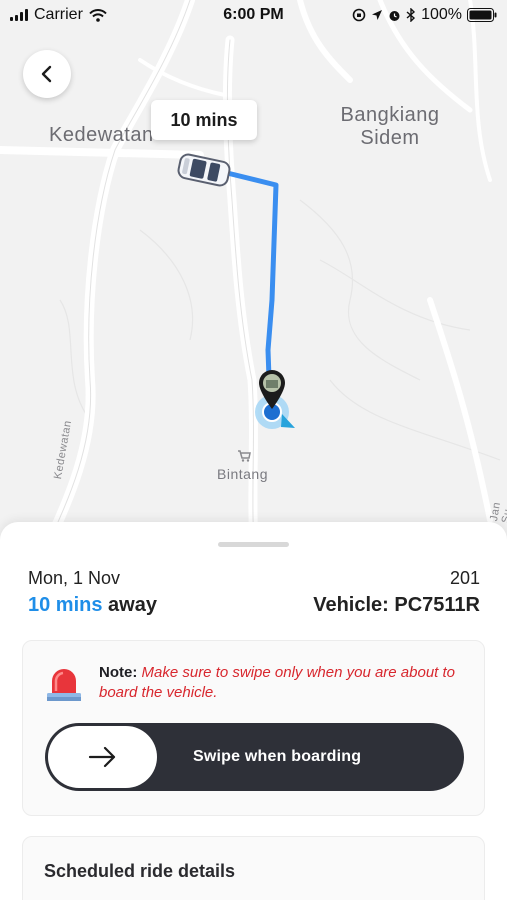  What do you see at coordinates (377, 15) in the screenshot?
I see `location-arrow-icon` at bounding box center [377, 15].